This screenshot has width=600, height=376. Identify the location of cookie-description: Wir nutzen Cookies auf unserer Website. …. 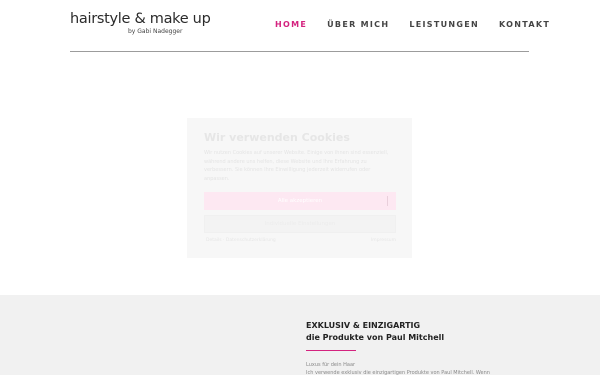
(296, 166).